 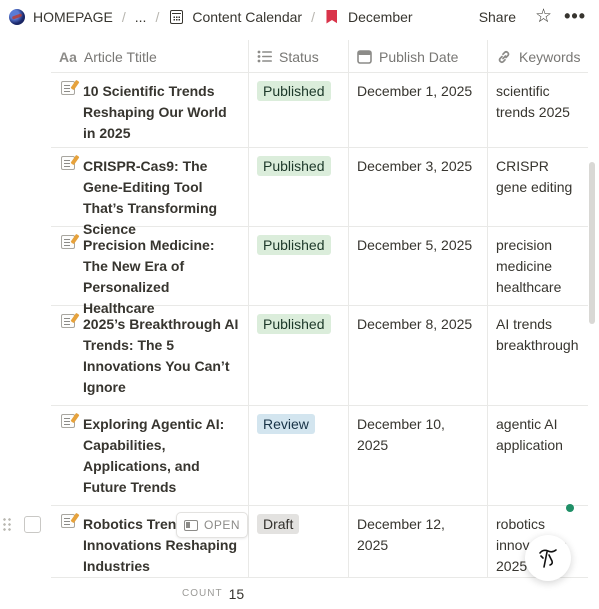 I want to click on column-header-article-title: Aa Article Ttitle, so click(x=150, y=56).